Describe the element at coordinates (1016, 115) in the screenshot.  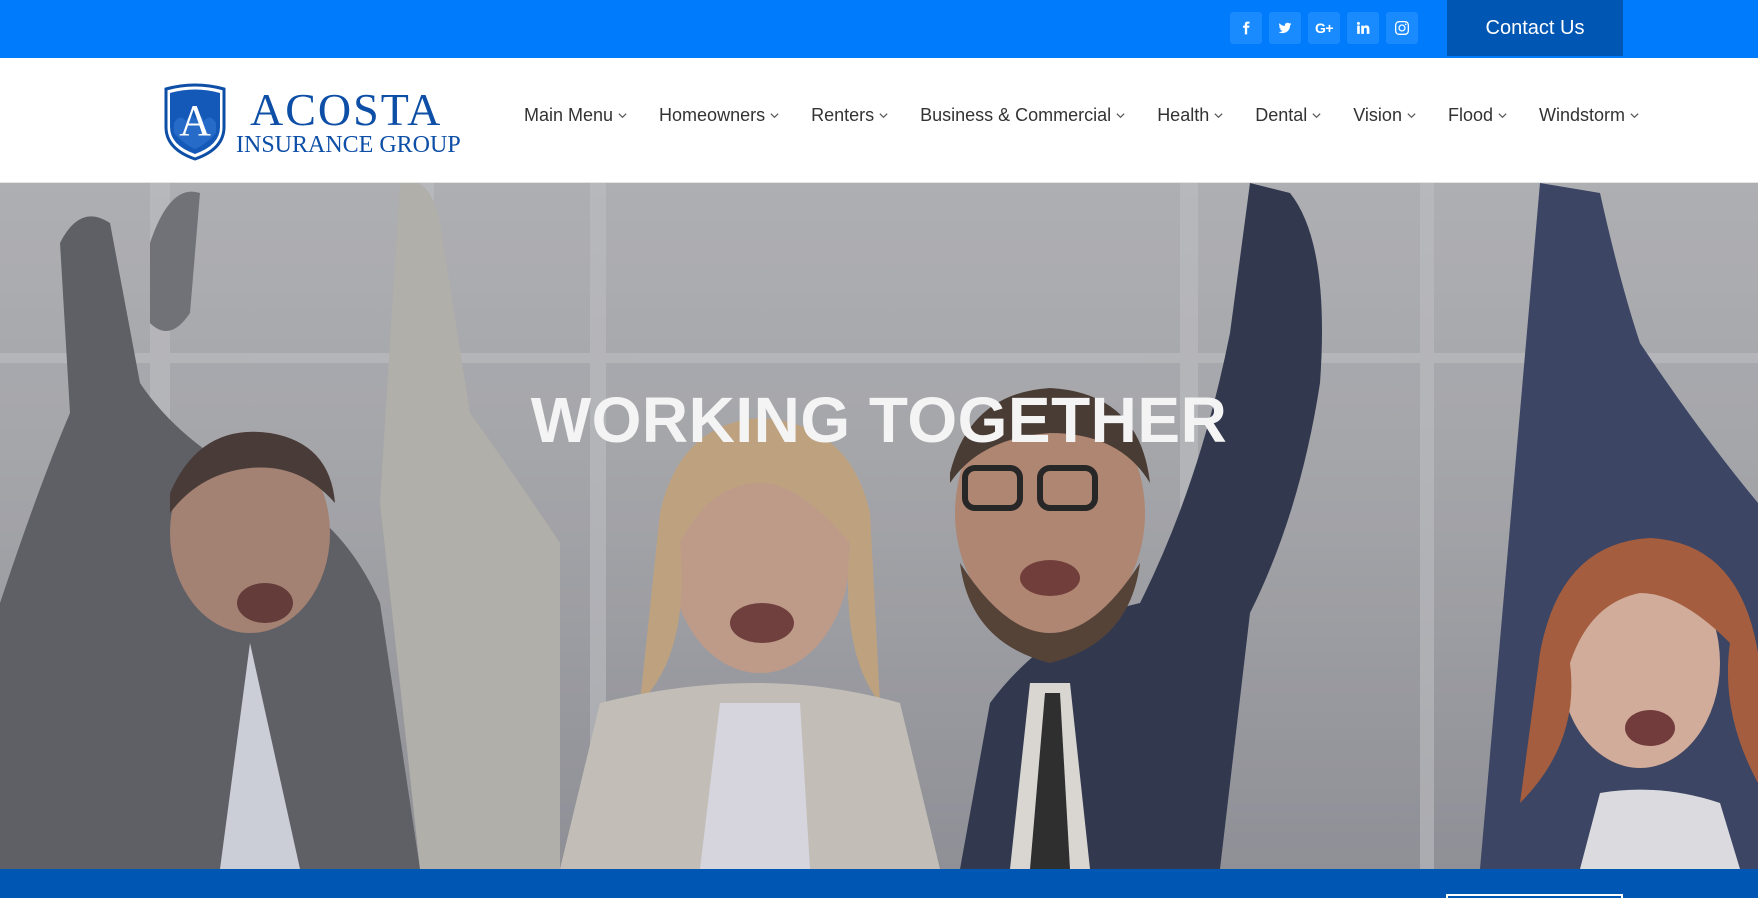
I see `nav-item-label: Business & Commercial` at that location.